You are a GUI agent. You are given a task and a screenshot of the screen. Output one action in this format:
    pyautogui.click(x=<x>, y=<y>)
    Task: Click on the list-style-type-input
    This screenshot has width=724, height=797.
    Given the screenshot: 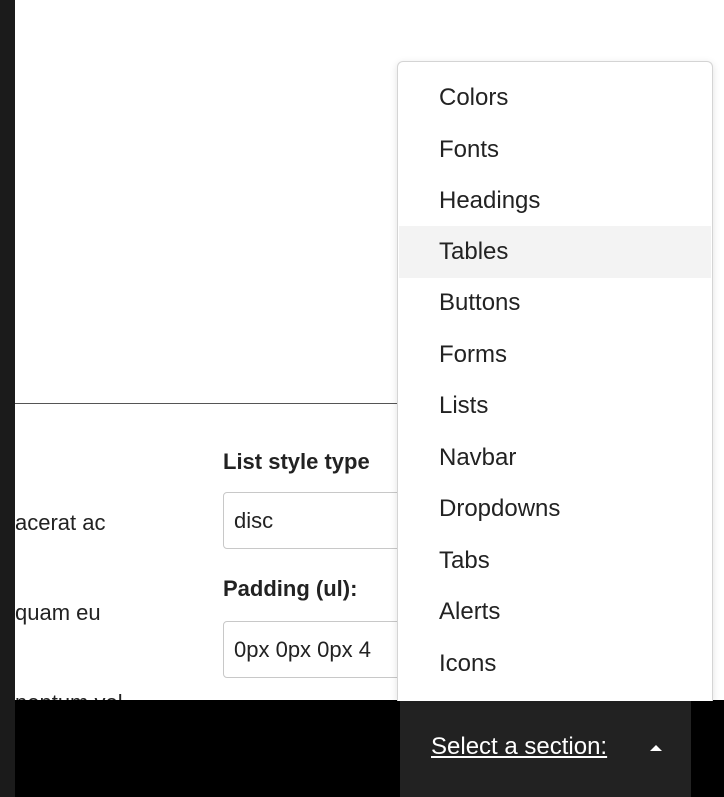 What is the action you would take?
    pyautogui.click(x=323, y=520)
    